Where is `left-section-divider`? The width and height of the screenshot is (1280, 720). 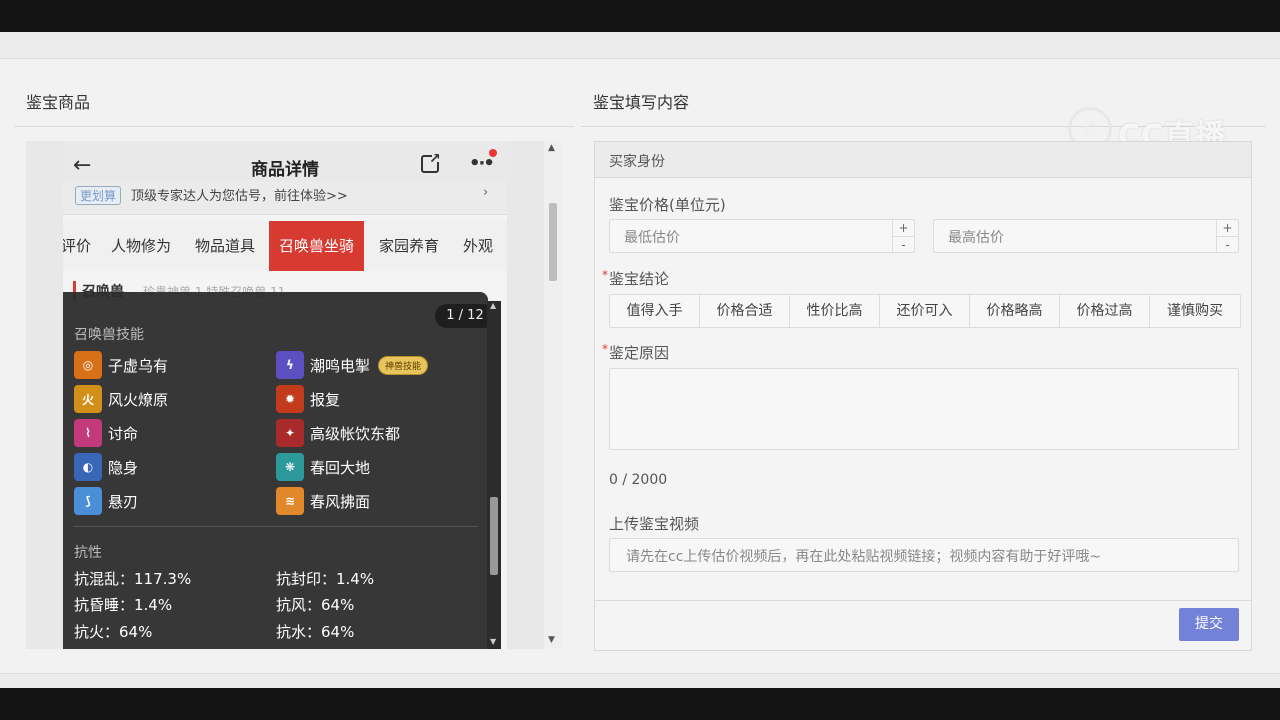
left-section-divider is located at coordinates (294, 126).